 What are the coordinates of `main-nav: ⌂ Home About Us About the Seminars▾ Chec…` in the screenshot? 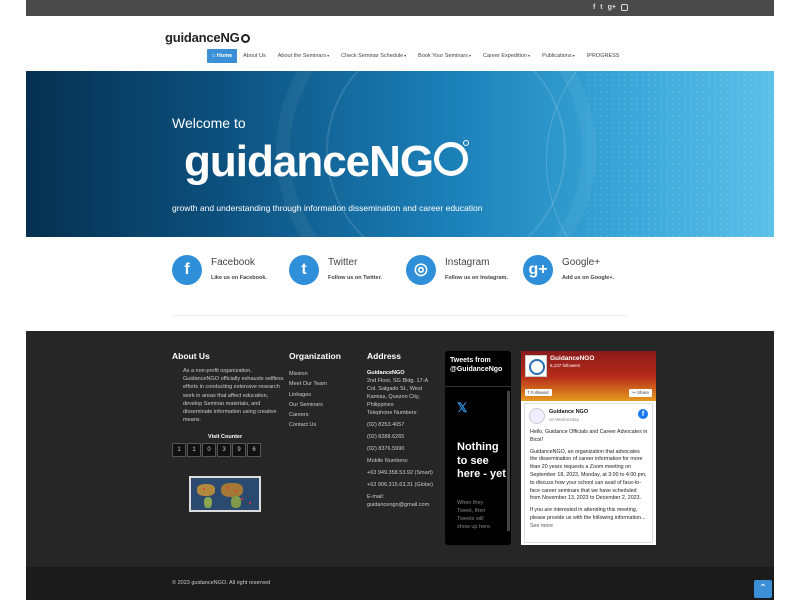 It's located at (416, 56).